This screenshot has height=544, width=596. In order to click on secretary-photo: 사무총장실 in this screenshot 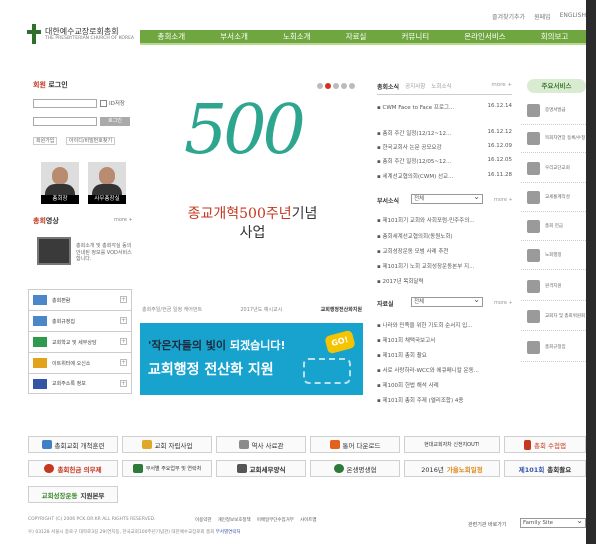, I will do `click(107, 183)`.